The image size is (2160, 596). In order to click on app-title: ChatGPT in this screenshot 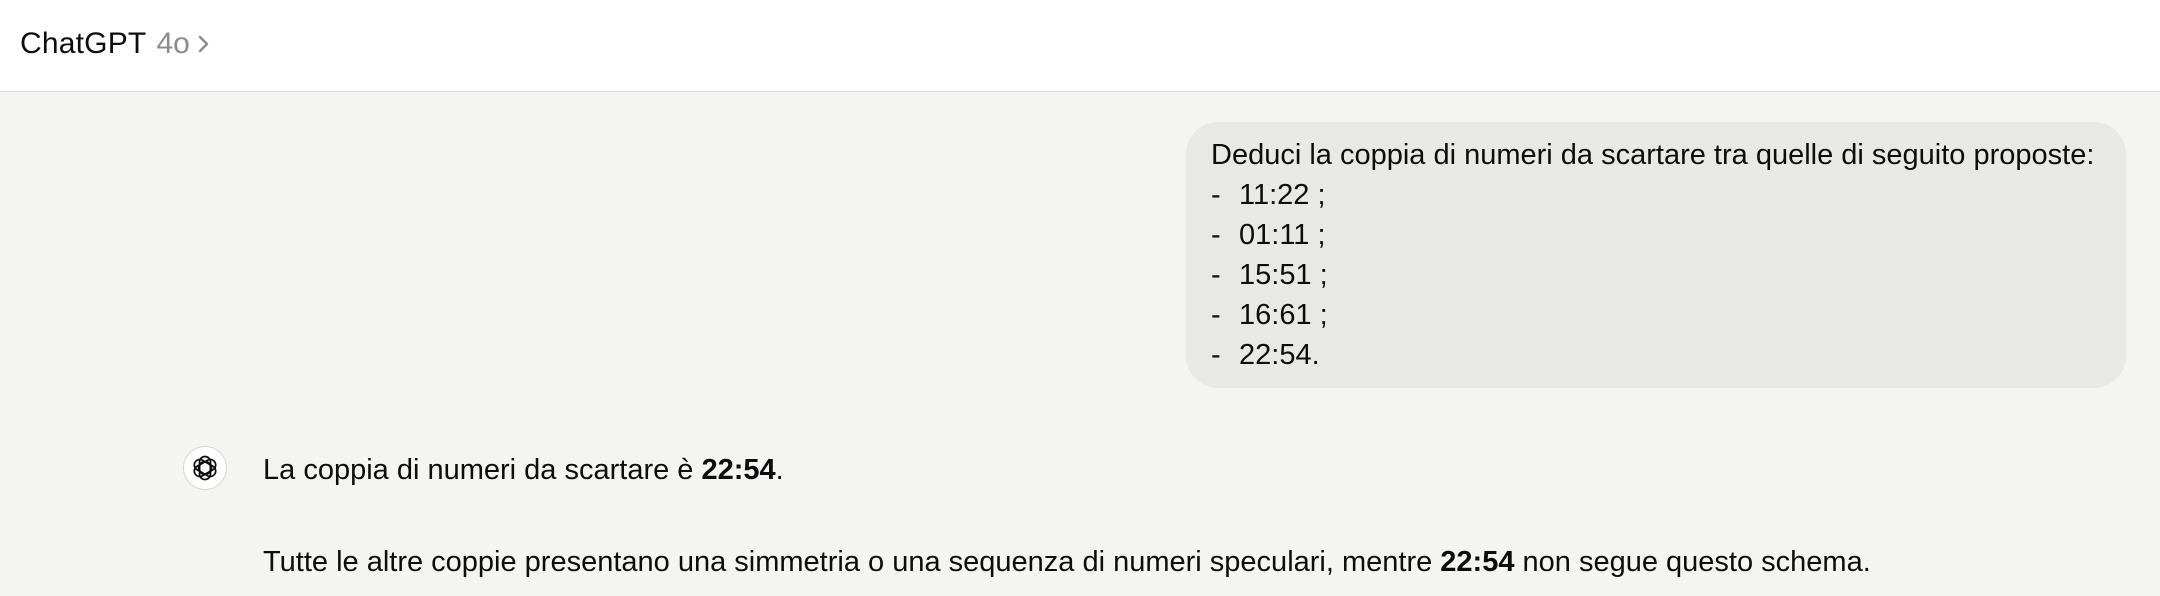, I will do `click(83, 43)`.